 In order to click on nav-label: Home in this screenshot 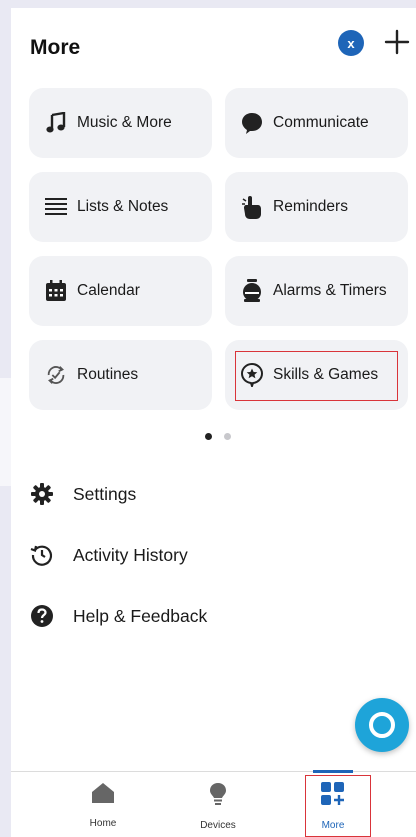, I will do `click(103, 823)`.